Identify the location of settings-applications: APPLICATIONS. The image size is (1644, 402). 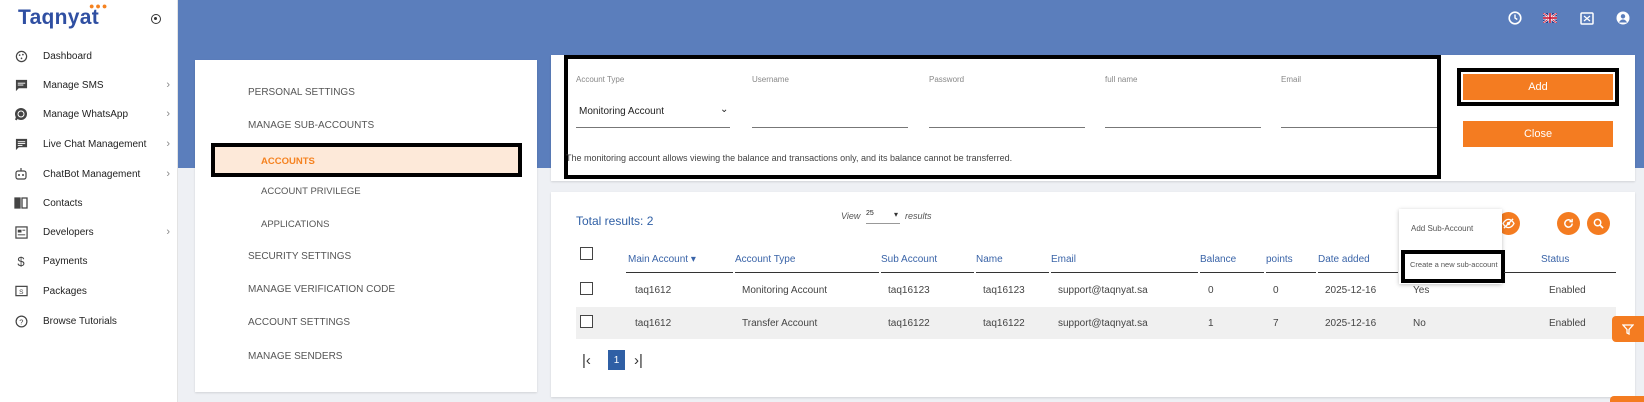
(295, 224).